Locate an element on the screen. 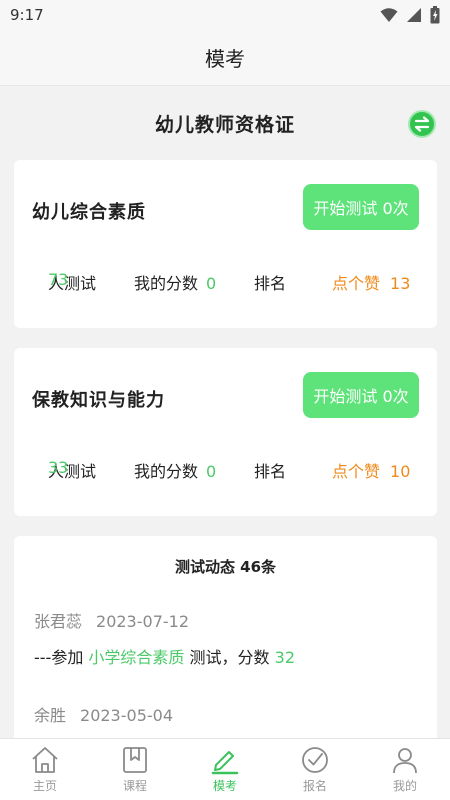 The image size is (450, 800). switch-certificate-button is located at coordinates (422, 124).